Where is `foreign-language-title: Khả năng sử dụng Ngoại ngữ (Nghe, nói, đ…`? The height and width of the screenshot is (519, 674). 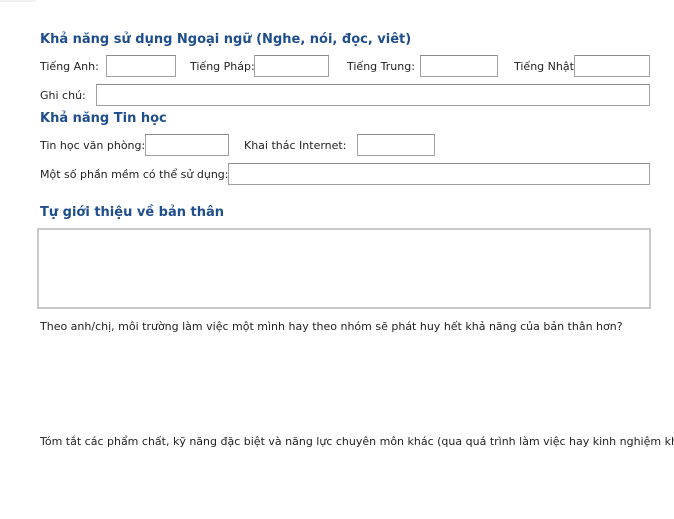 foreign-language-title: Khả năng sử dụng Ngoại ngữ (Nghe, nói, đ… is located at coordinates (226, 39).